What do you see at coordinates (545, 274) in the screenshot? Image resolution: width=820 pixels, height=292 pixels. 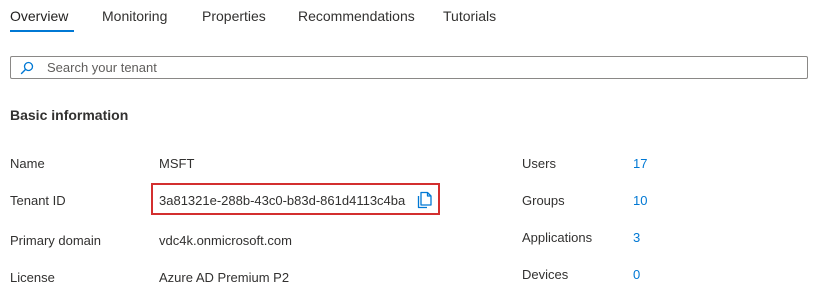 I see `devices-label: Devices` at bounding box center [545, 274].